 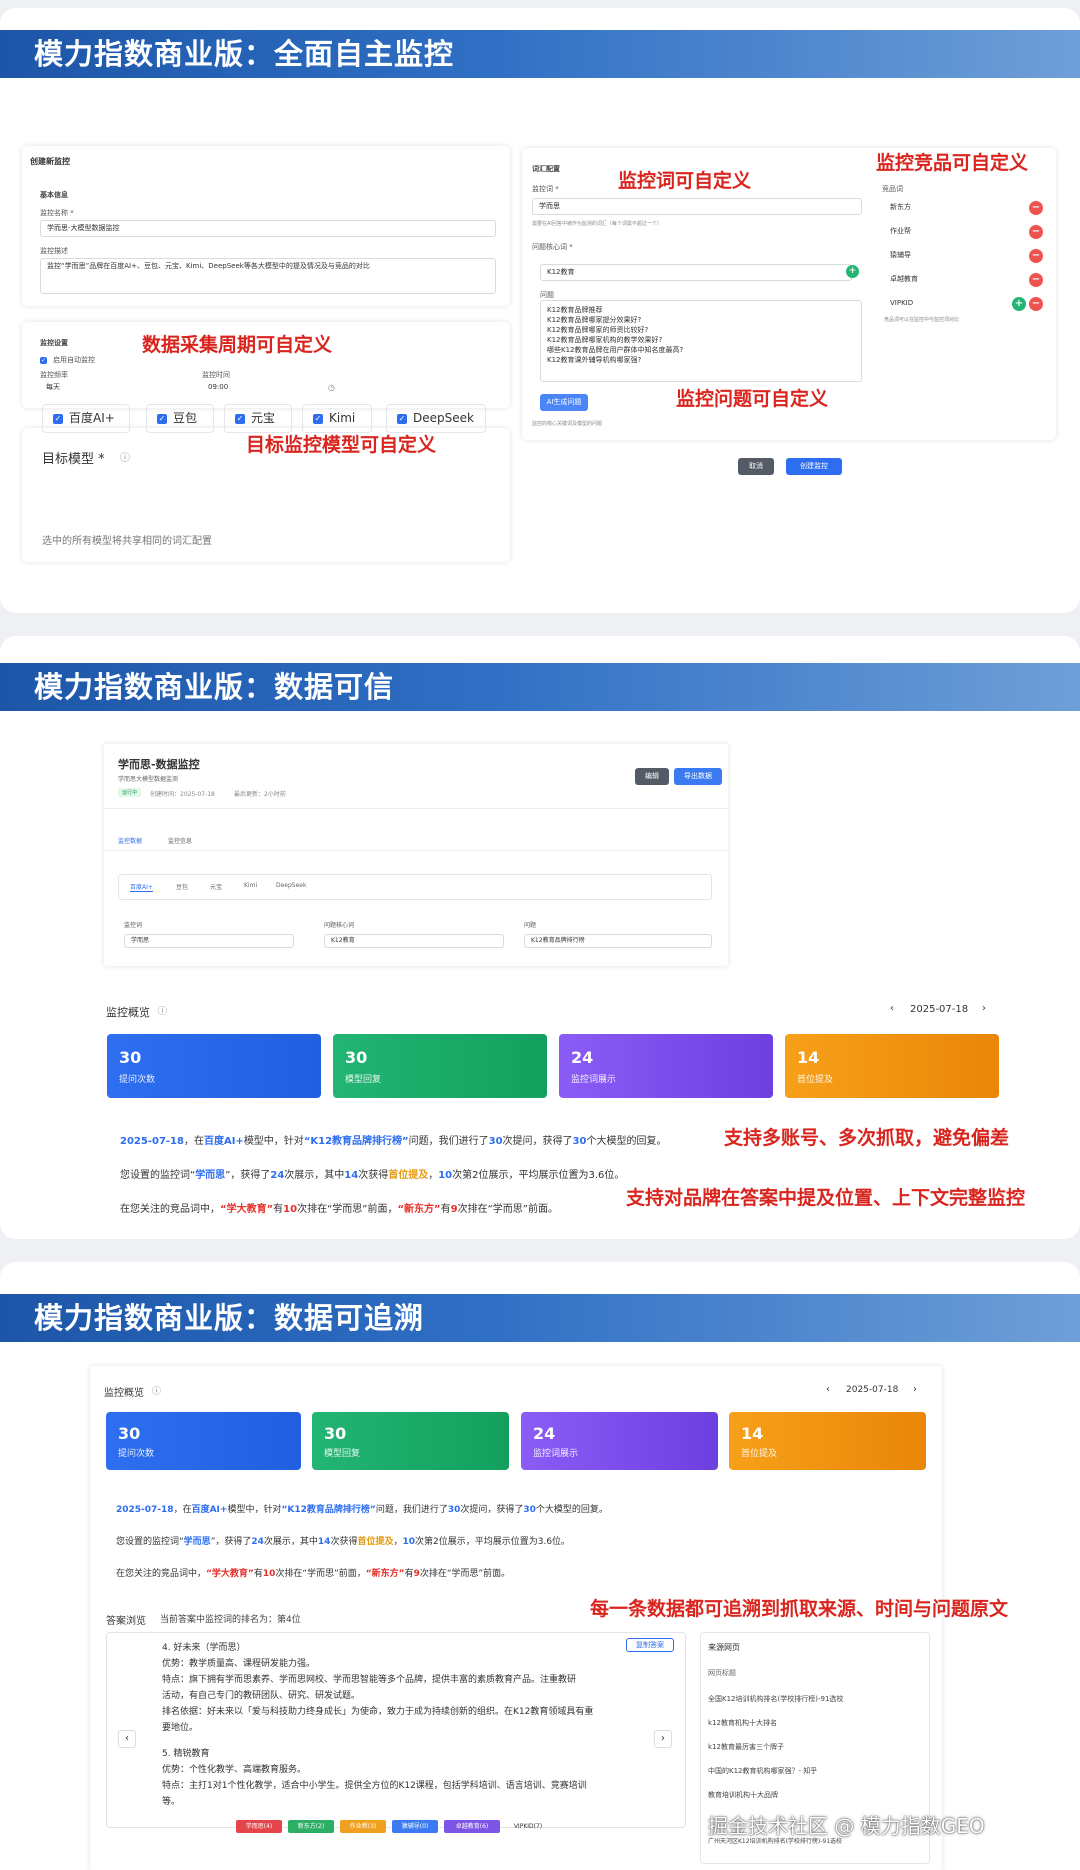 I want to click on divider, so click(x=416, y=808).